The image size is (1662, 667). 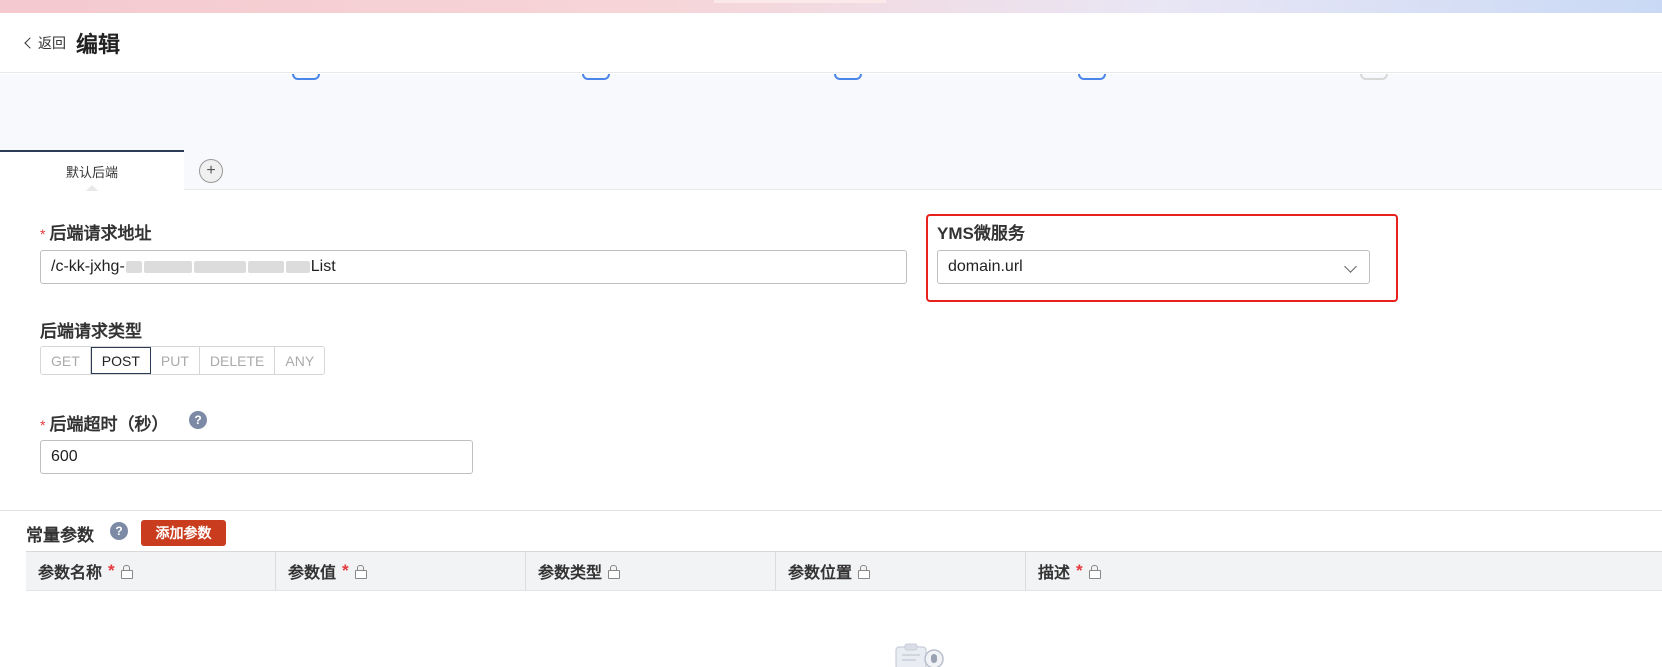 What do you see at coordinates (323, 266) in the screenshot?
I see `backend-url-value-suffix: List` at bounding box center [323, 266].